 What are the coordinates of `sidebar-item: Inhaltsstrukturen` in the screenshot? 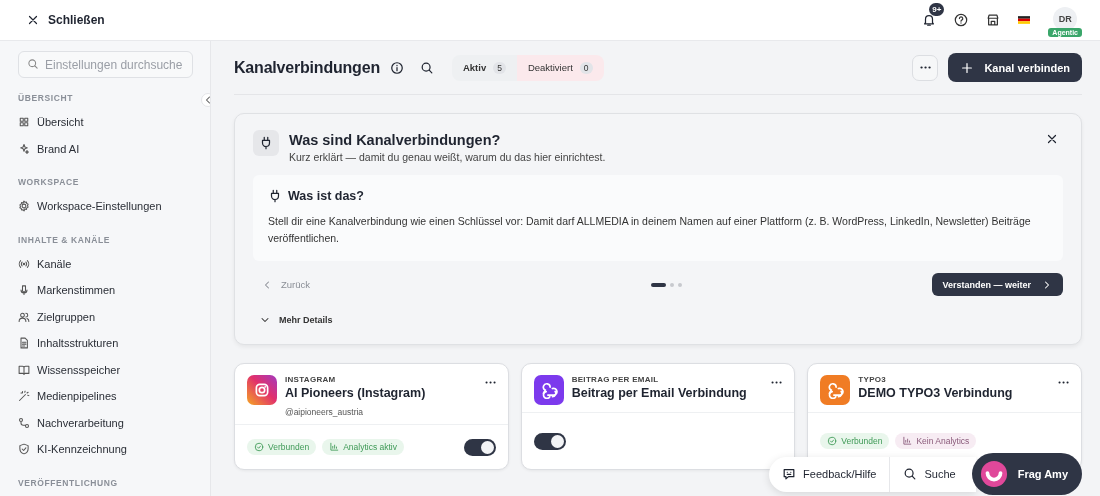 It's located at (105, 343).